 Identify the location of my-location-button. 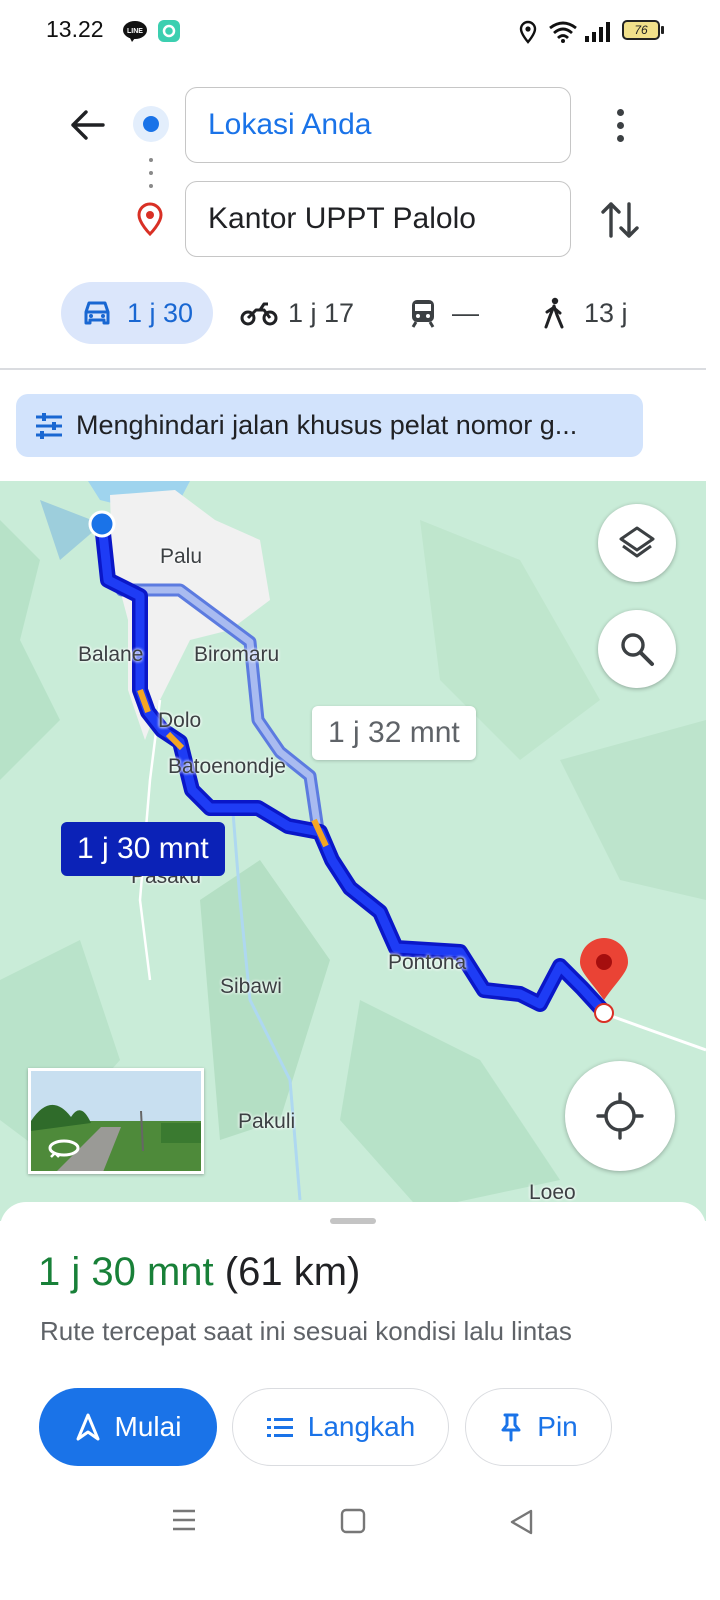
(620, 1116).